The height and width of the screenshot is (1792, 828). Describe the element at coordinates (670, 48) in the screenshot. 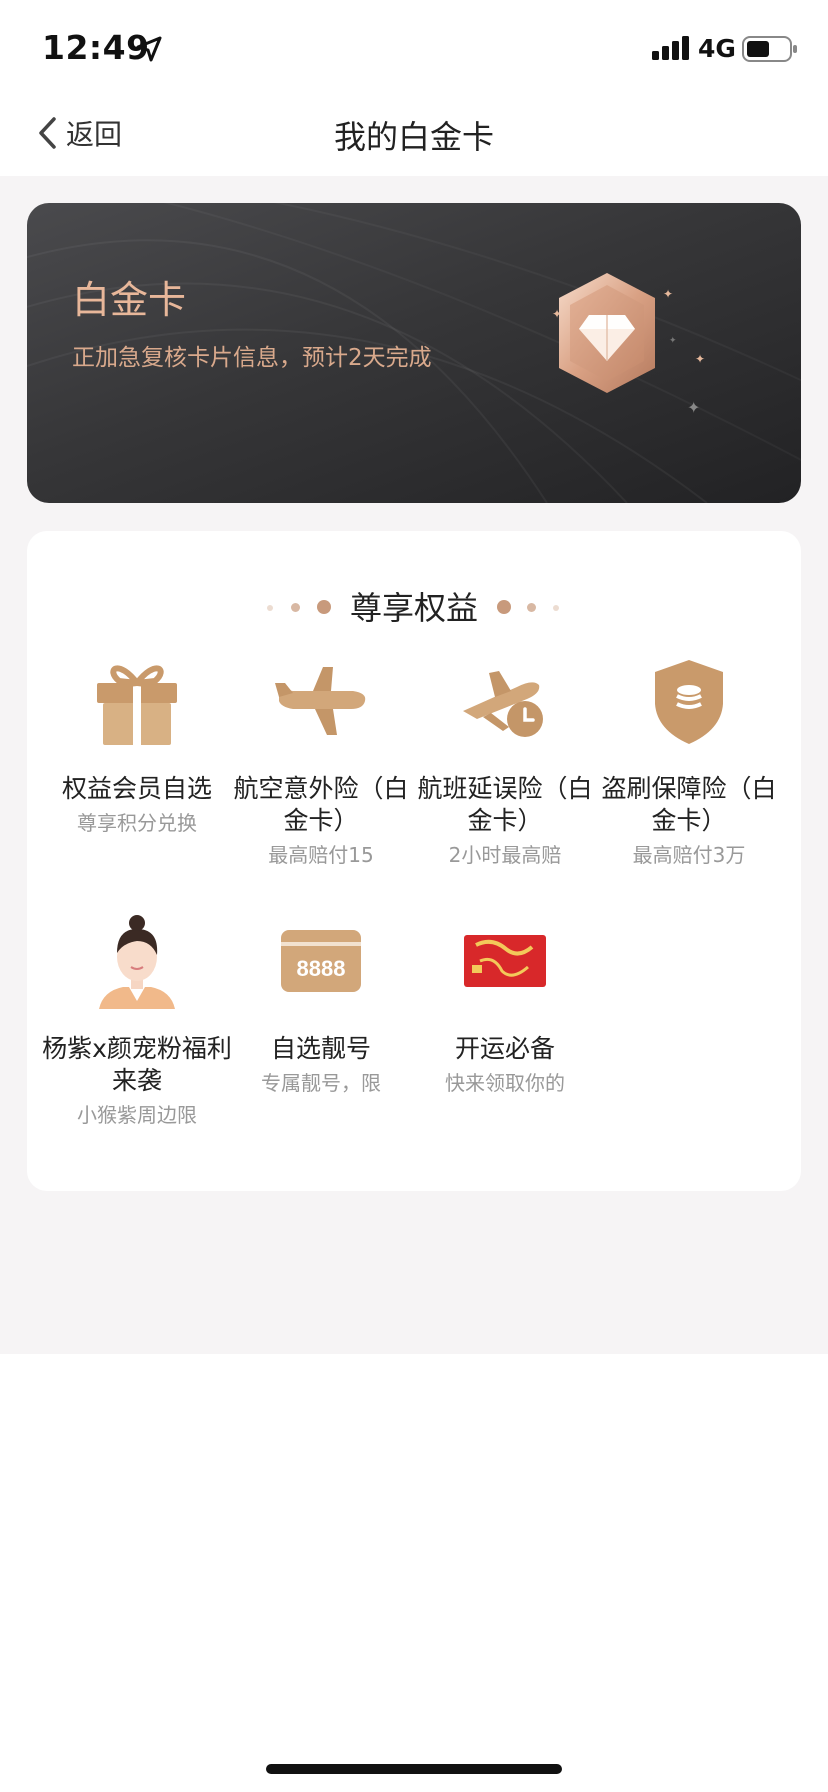

I see `signal-bars-icon` at that location.